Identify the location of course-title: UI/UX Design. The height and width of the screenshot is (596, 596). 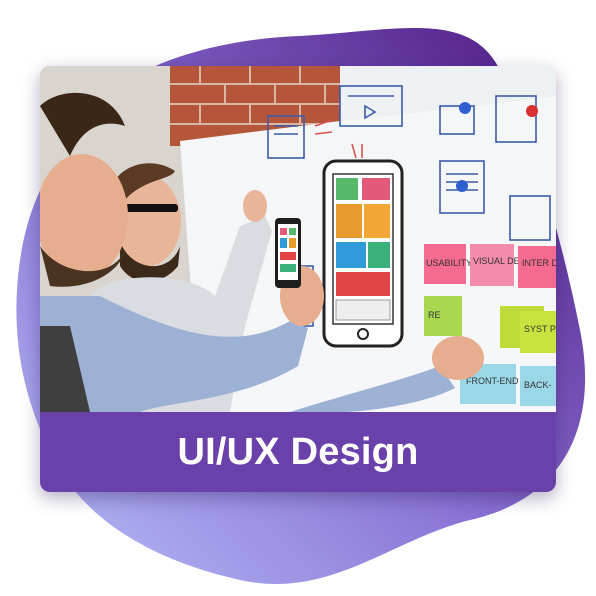
(298, 451).